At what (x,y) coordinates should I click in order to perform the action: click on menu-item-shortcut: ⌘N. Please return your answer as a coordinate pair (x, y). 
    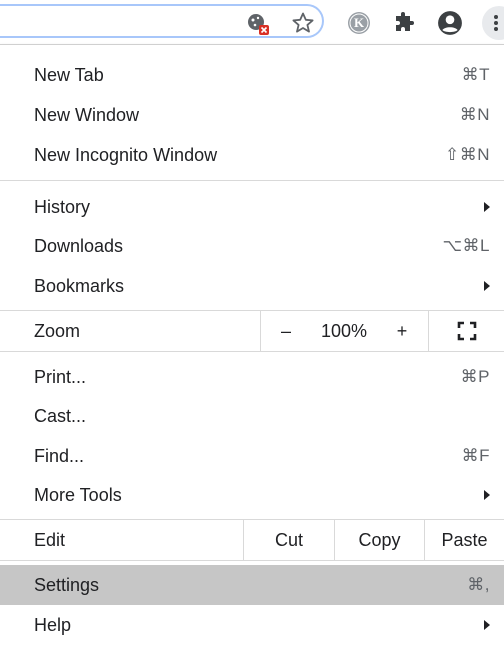
    Looking at the image, I should click on (474, 114).